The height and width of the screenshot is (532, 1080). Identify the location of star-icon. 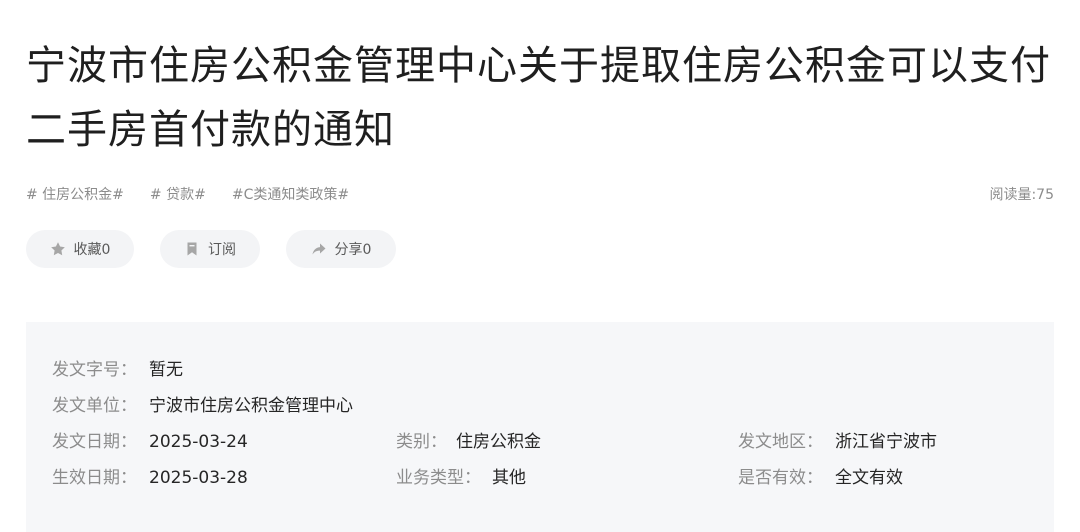
(58, 249).